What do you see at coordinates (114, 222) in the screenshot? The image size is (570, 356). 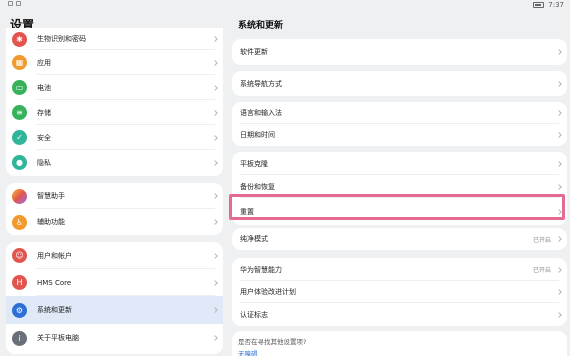 I see `sidebar-item-accessibility: ♿ 辅助功能` at bounding box center [114, 222].